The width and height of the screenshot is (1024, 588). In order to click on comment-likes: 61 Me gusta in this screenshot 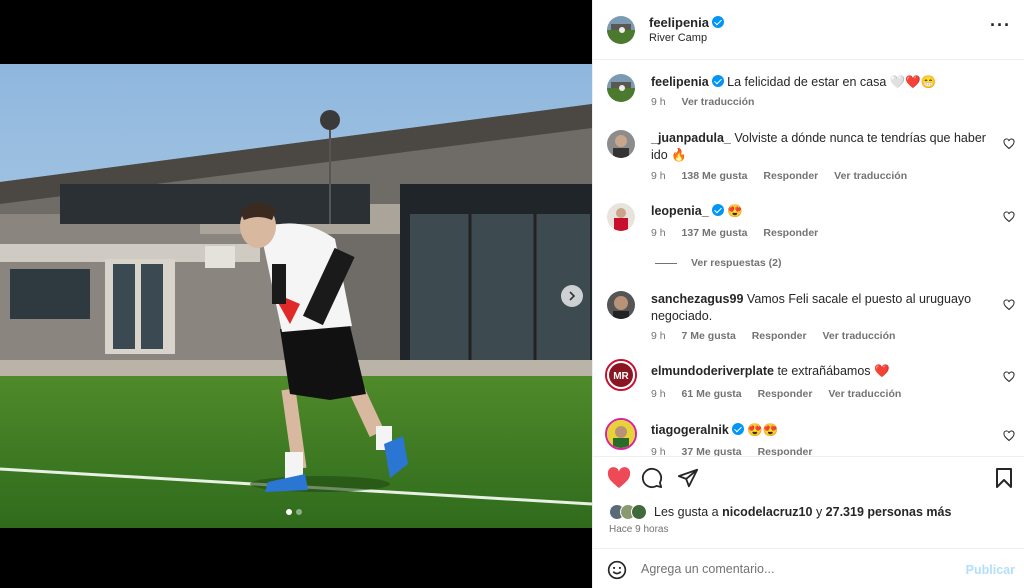, I will do `click(712, 394)`.